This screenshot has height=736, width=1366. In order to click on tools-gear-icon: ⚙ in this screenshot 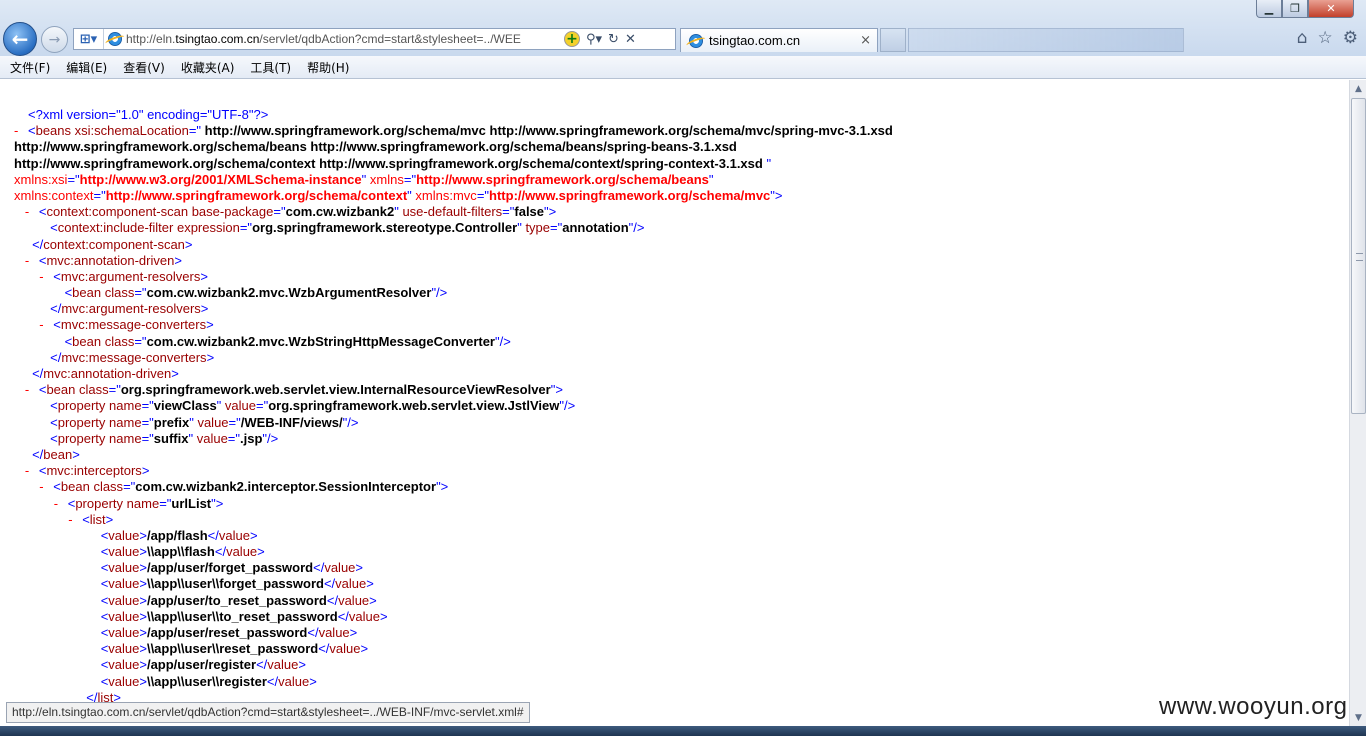, I will do `click(1350, 38)`.